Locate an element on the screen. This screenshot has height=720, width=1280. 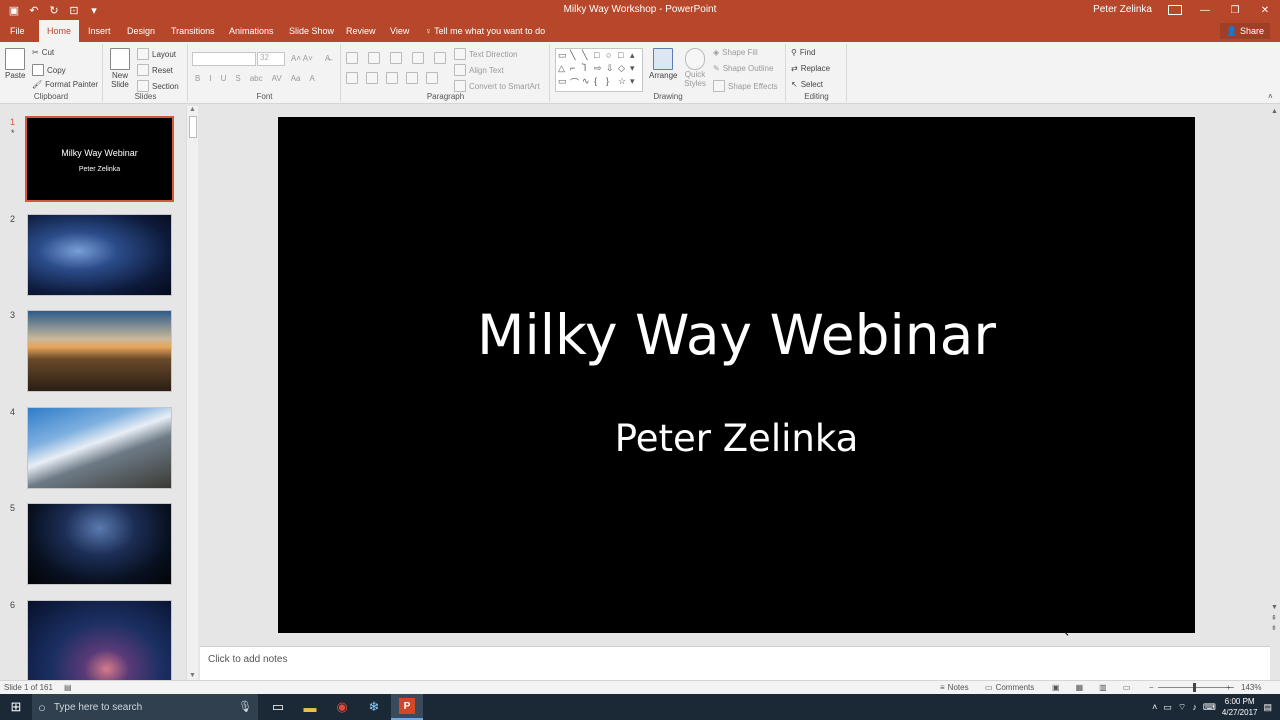
decrease-indent-icon is located at coordinates (396, 58).